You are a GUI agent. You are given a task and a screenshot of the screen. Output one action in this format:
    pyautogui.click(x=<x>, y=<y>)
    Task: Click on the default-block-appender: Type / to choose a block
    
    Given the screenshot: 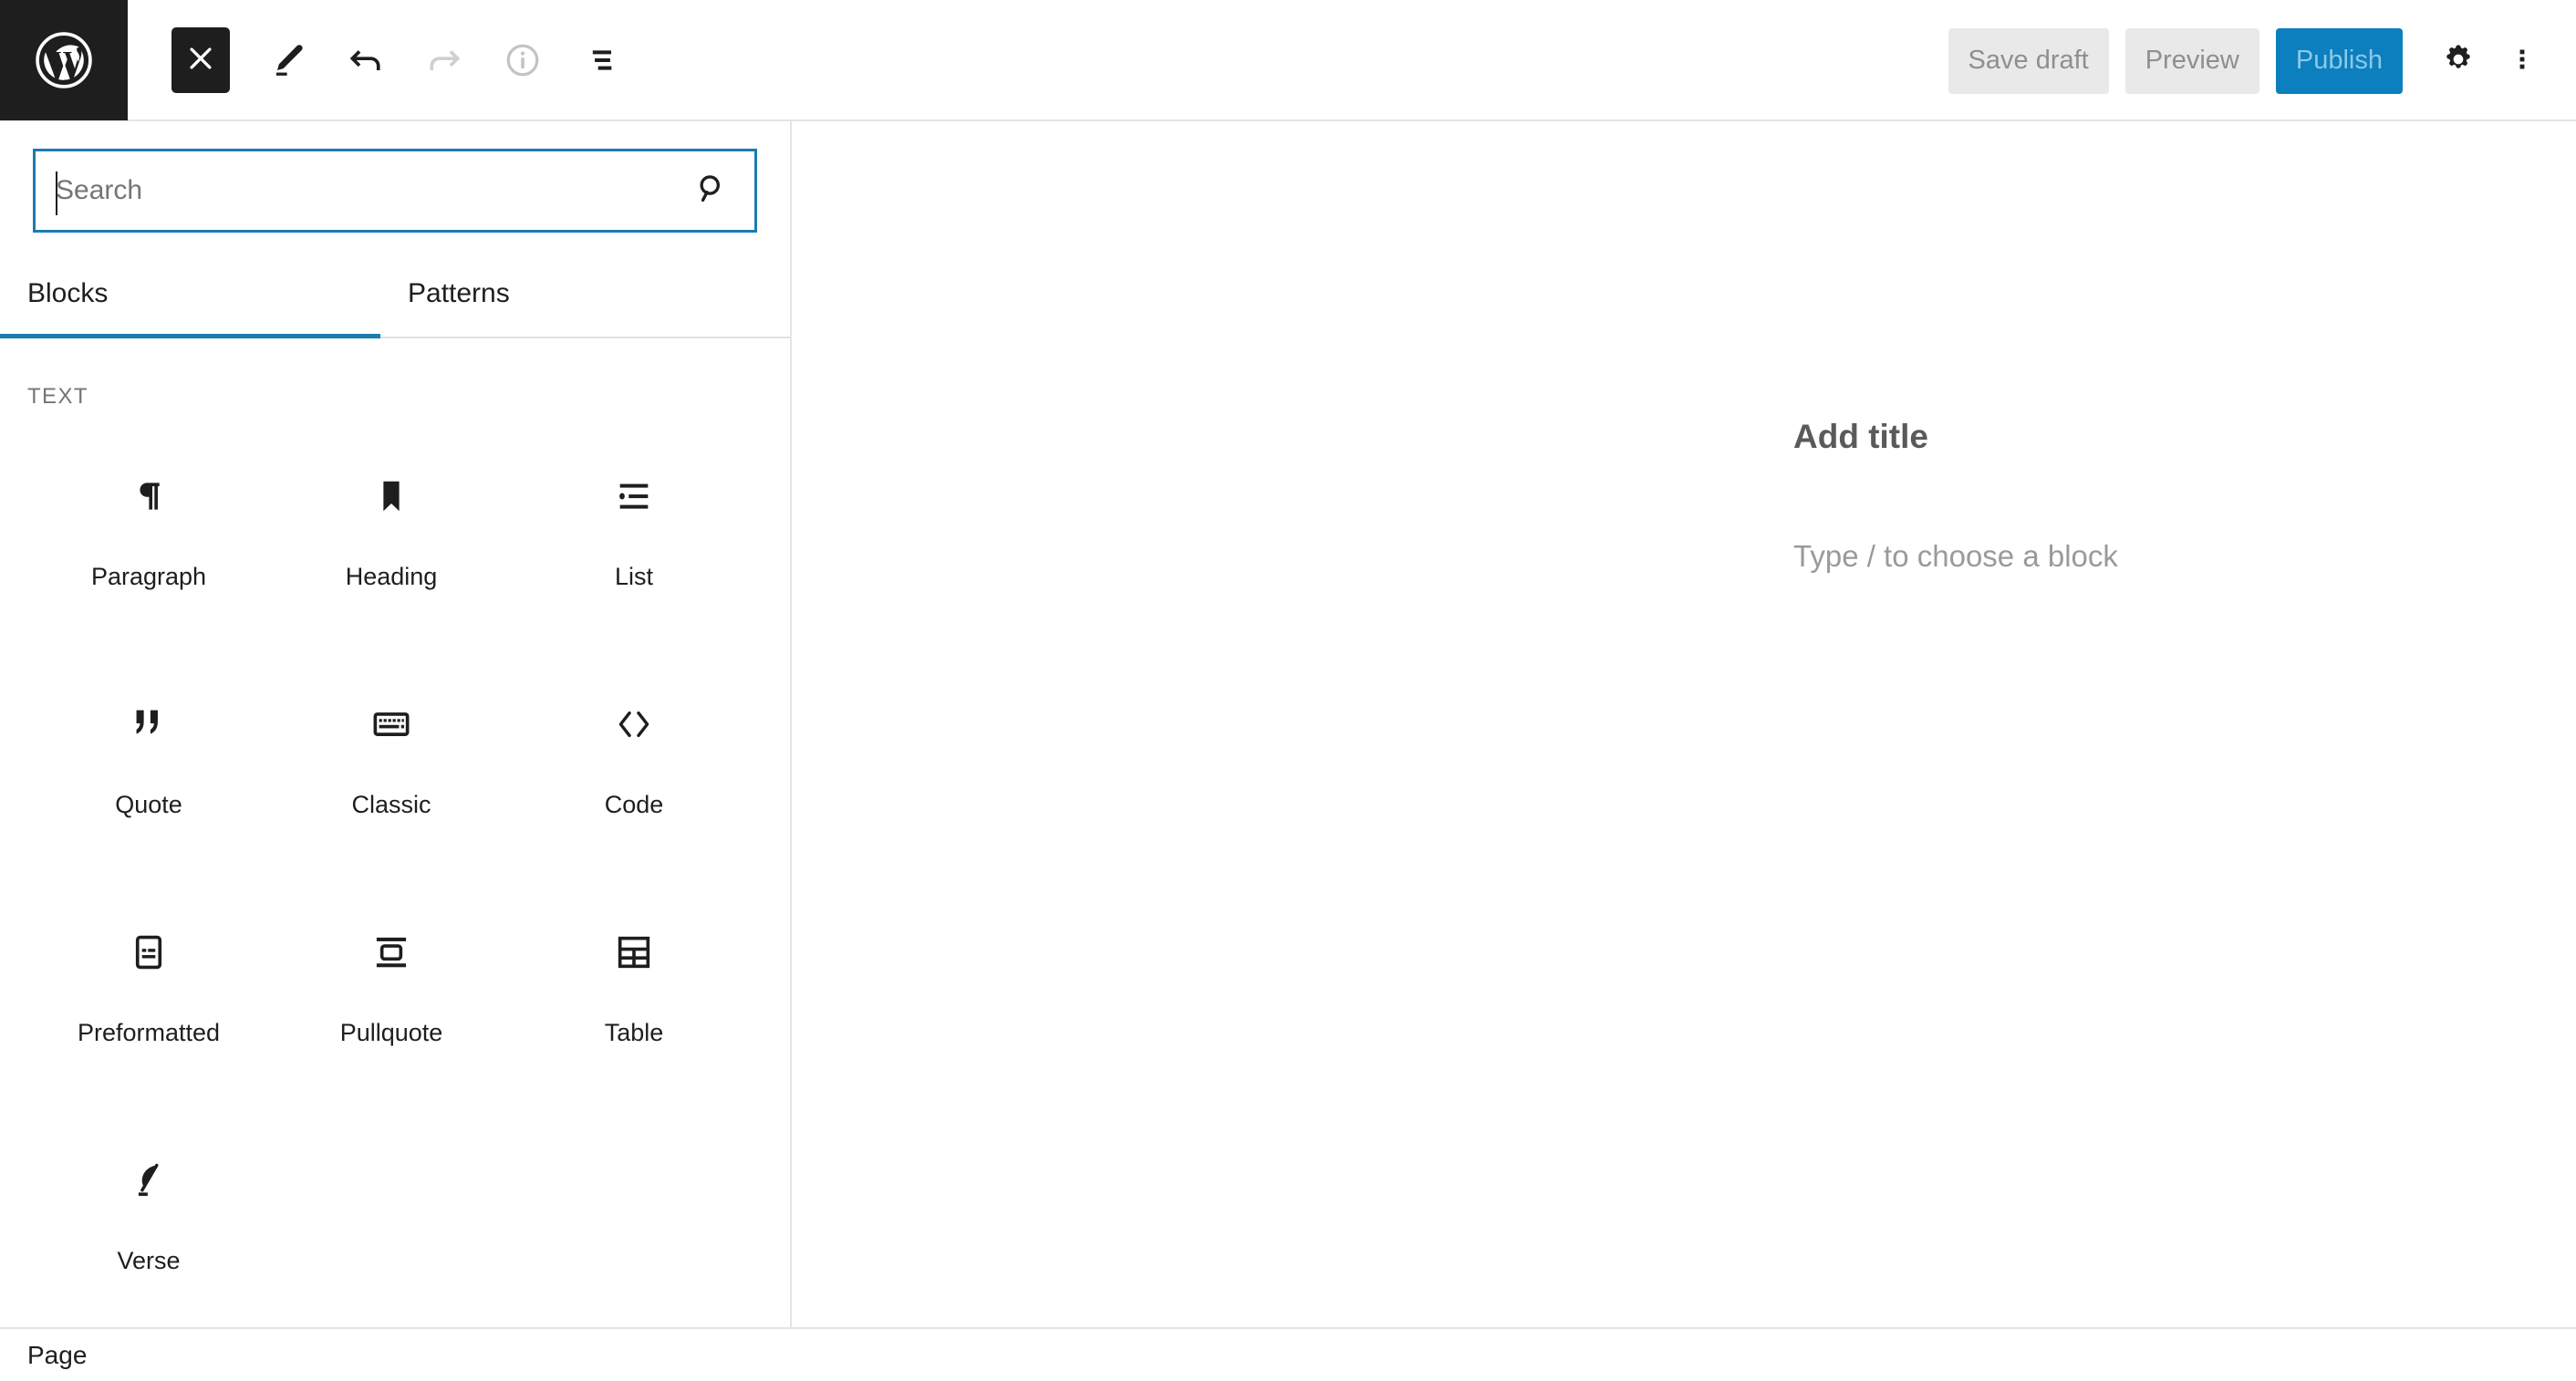 What is the action you would take?
    pyautogui.click(x=1955, y=556)
    